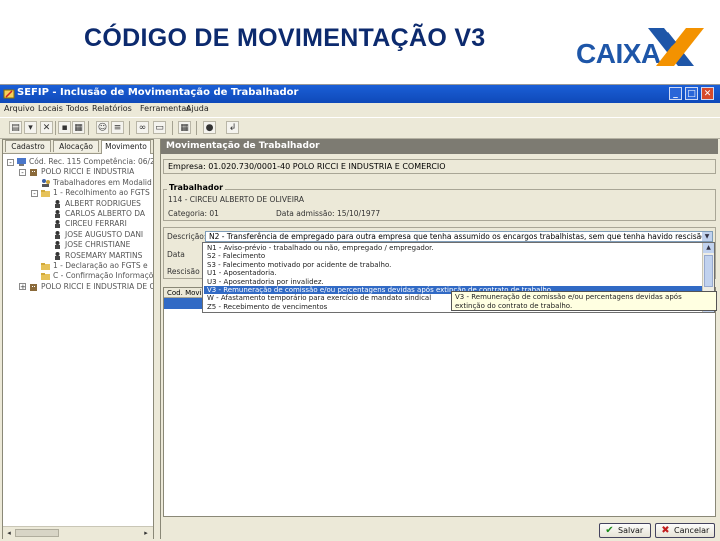 The image size is (720, 541). I want to click on grid-selected-row, so click(185, 303).